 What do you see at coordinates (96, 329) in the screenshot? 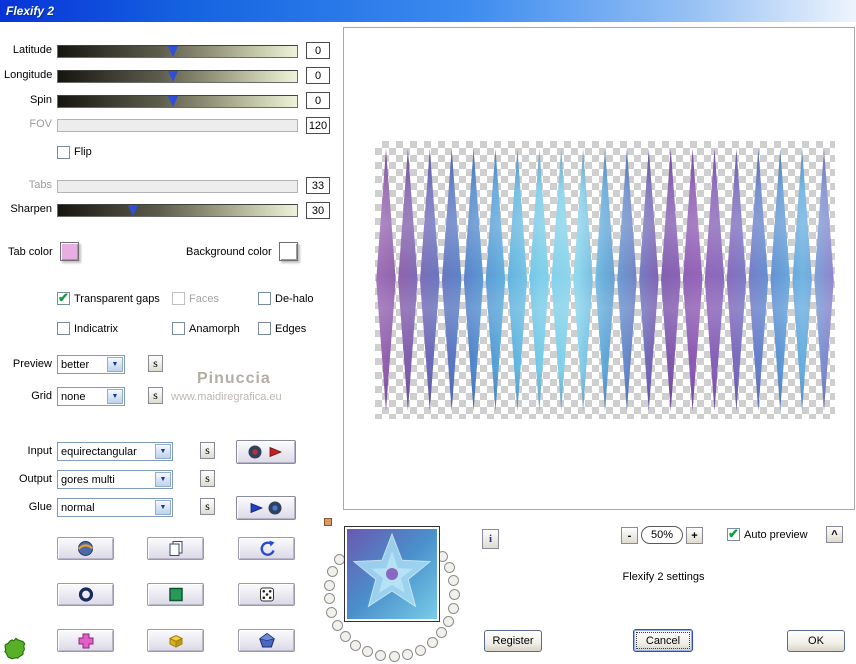
I see `indicatrix-label: Indicatrix` at bounding box center [96, 329].